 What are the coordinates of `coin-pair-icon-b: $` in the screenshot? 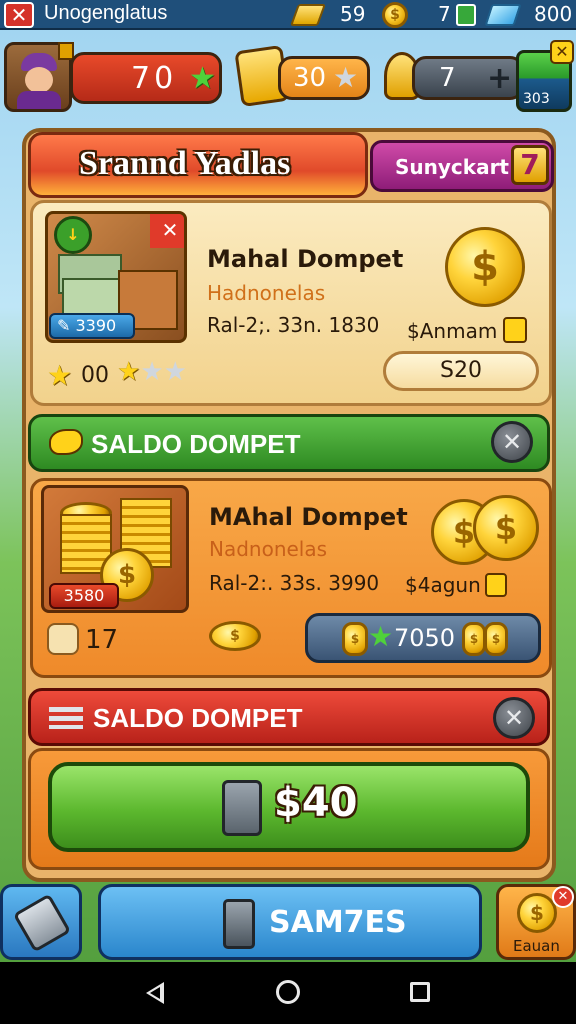 It's located at (506, 528).